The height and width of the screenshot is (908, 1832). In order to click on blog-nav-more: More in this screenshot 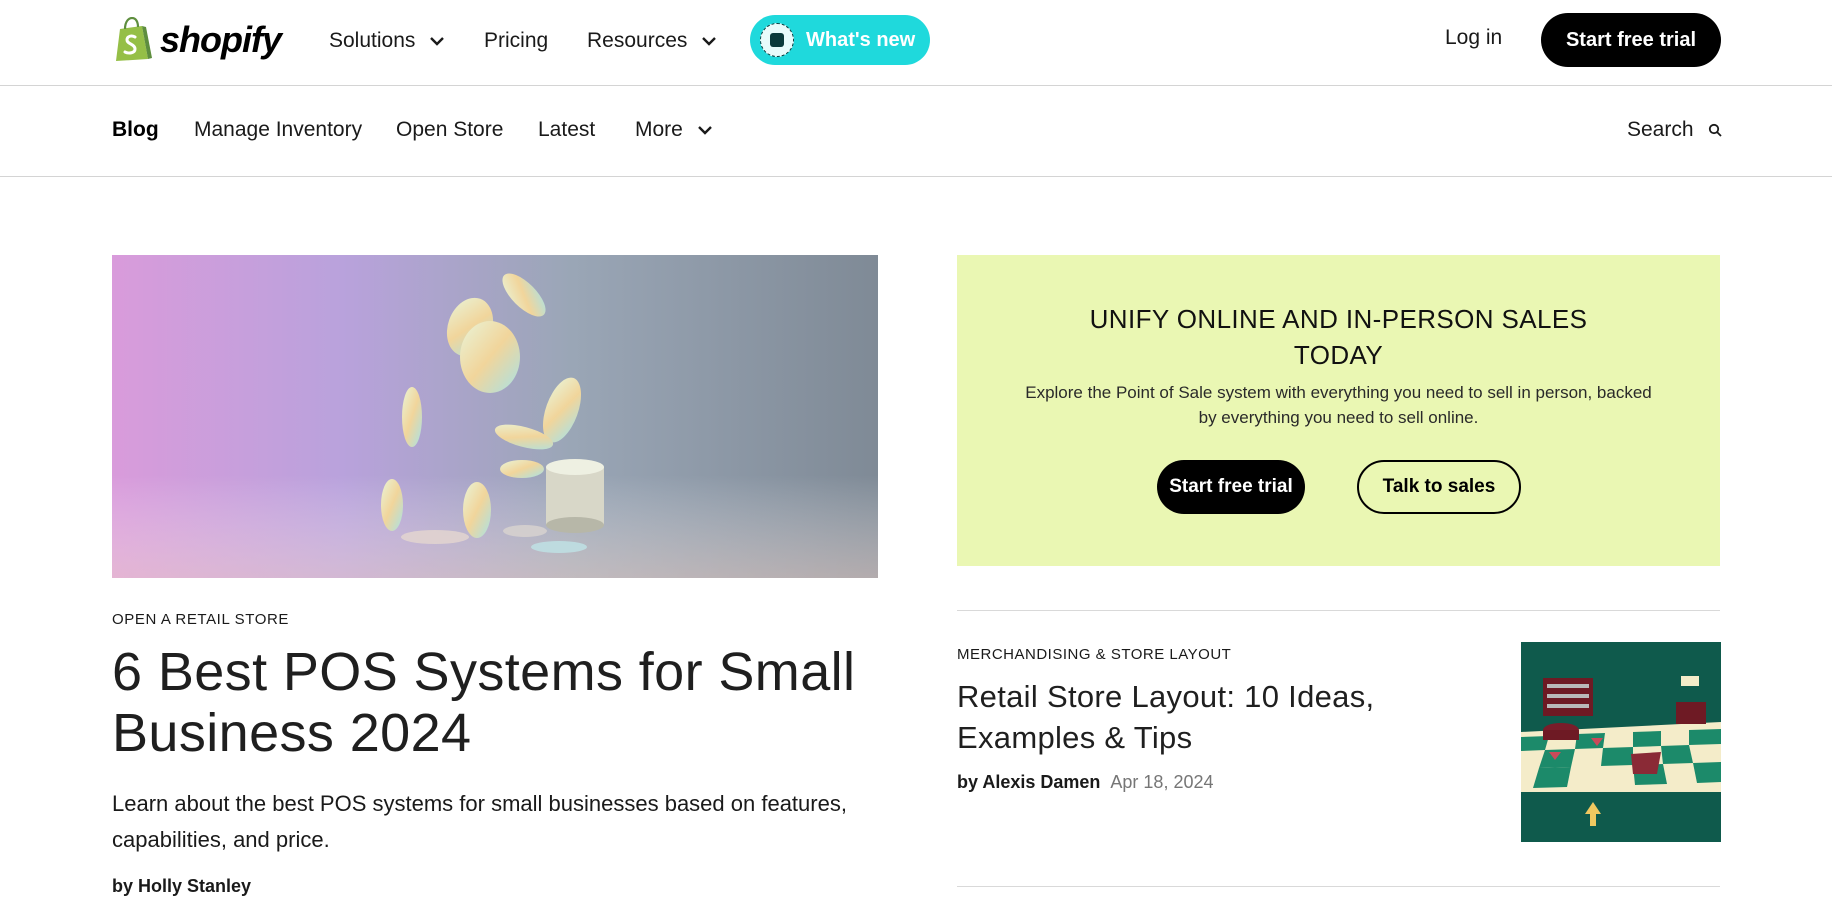, I will do `click(674, 130)`.